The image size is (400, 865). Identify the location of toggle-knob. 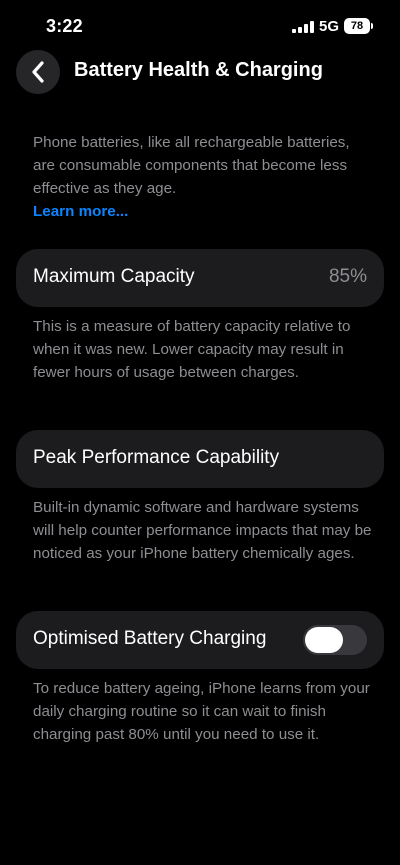
(324, 640).